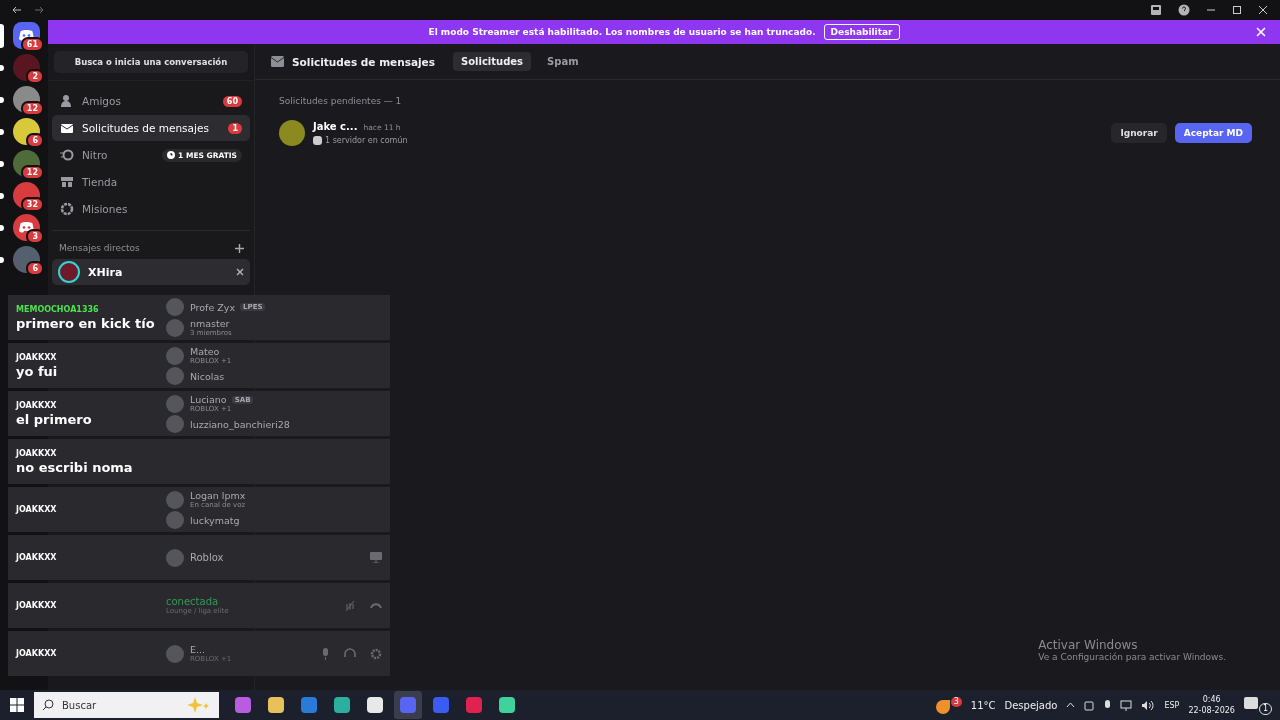 The image size is (1280, 720). What do you see at coordinates (1148, 705) in the screenshot?
I see `speaker-icon` at bounding box center [1148, 705].